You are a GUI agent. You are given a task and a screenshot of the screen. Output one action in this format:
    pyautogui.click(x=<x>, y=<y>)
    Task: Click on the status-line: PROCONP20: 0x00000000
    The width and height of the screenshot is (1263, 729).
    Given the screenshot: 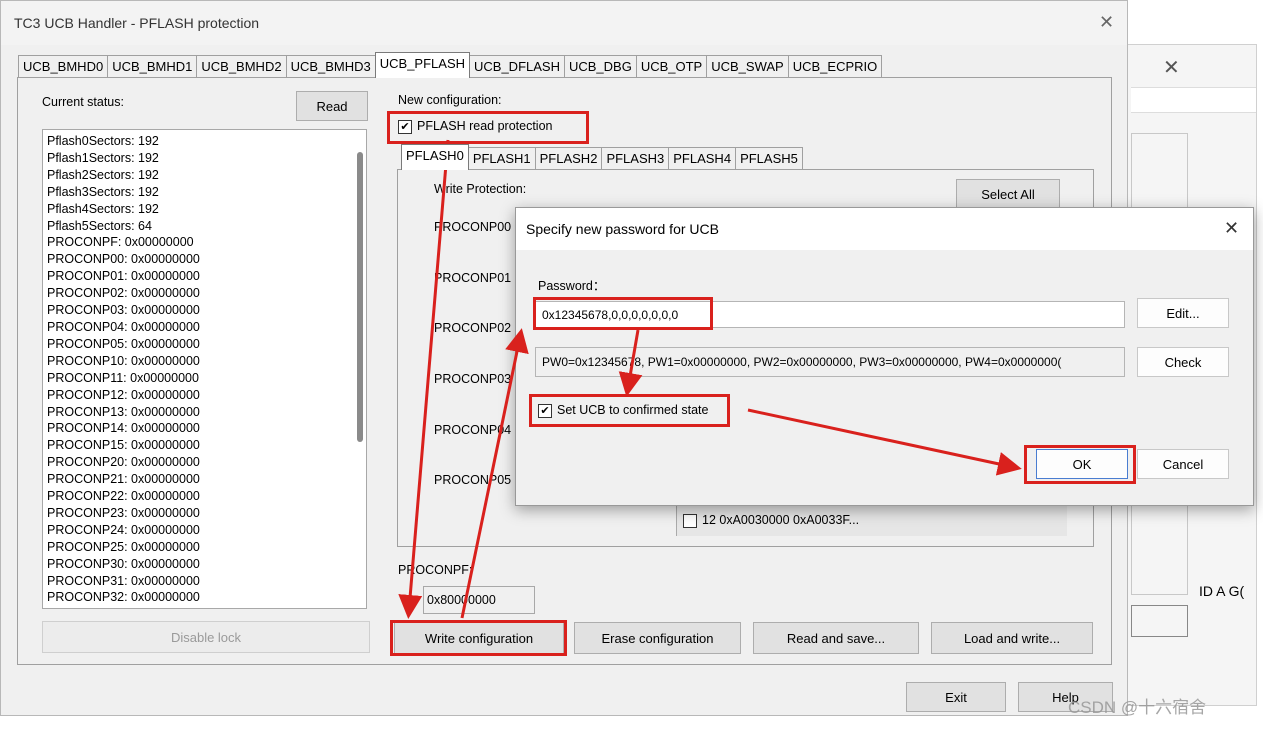 What is the action you would take?
    pyautogui.click(x=123, y=462)
    